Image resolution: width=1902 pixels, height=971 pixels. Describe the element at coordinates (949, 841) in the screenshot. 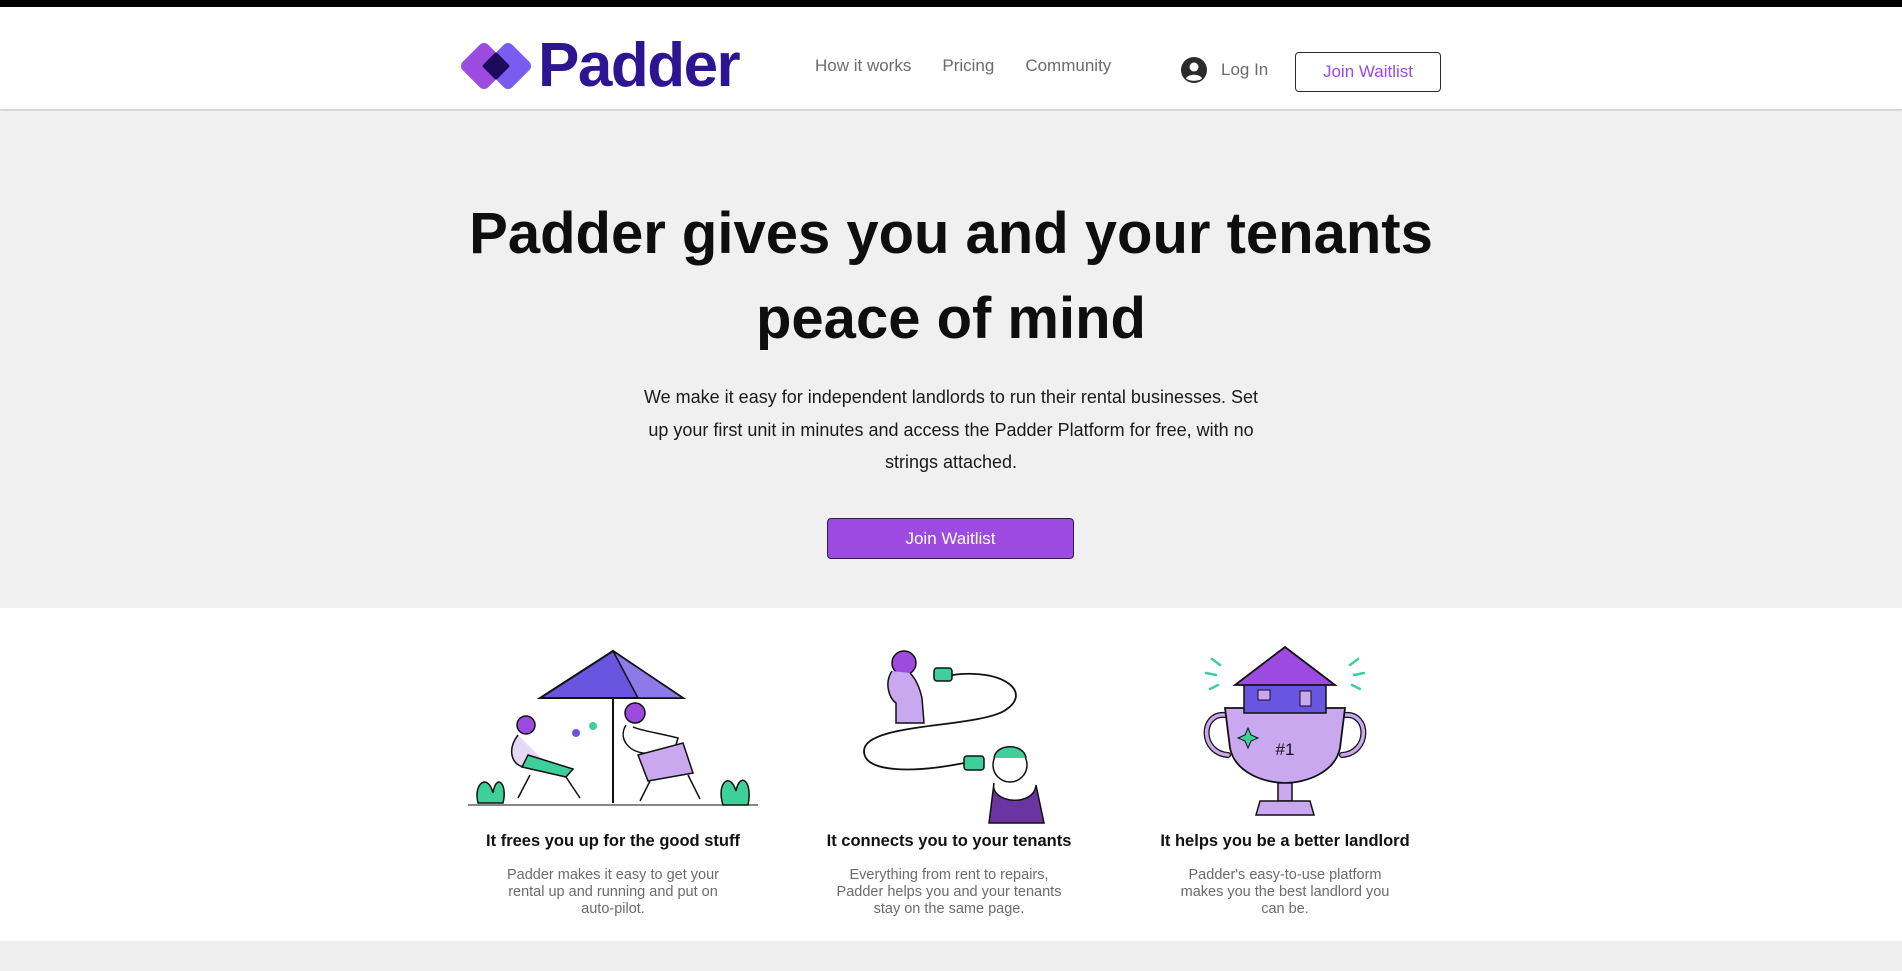

I see `feature-title: It connects you to your tenants` at that location.